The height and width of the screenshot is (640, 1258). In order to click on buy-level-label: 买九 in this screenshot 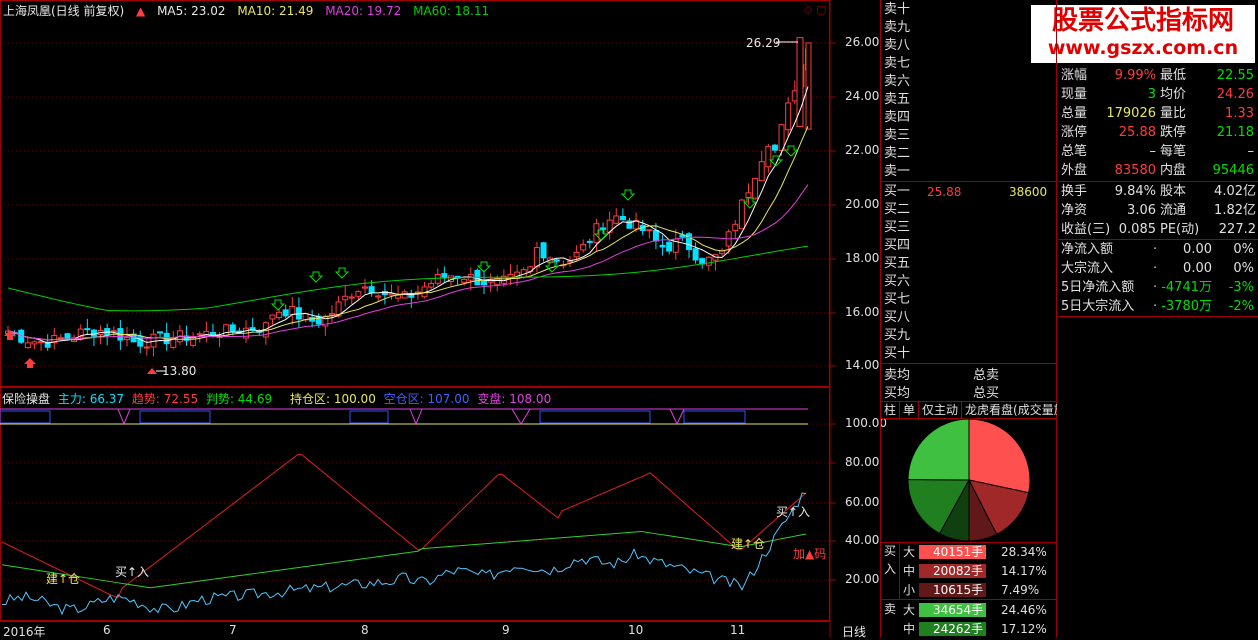, I will do `click(897, 335)`.